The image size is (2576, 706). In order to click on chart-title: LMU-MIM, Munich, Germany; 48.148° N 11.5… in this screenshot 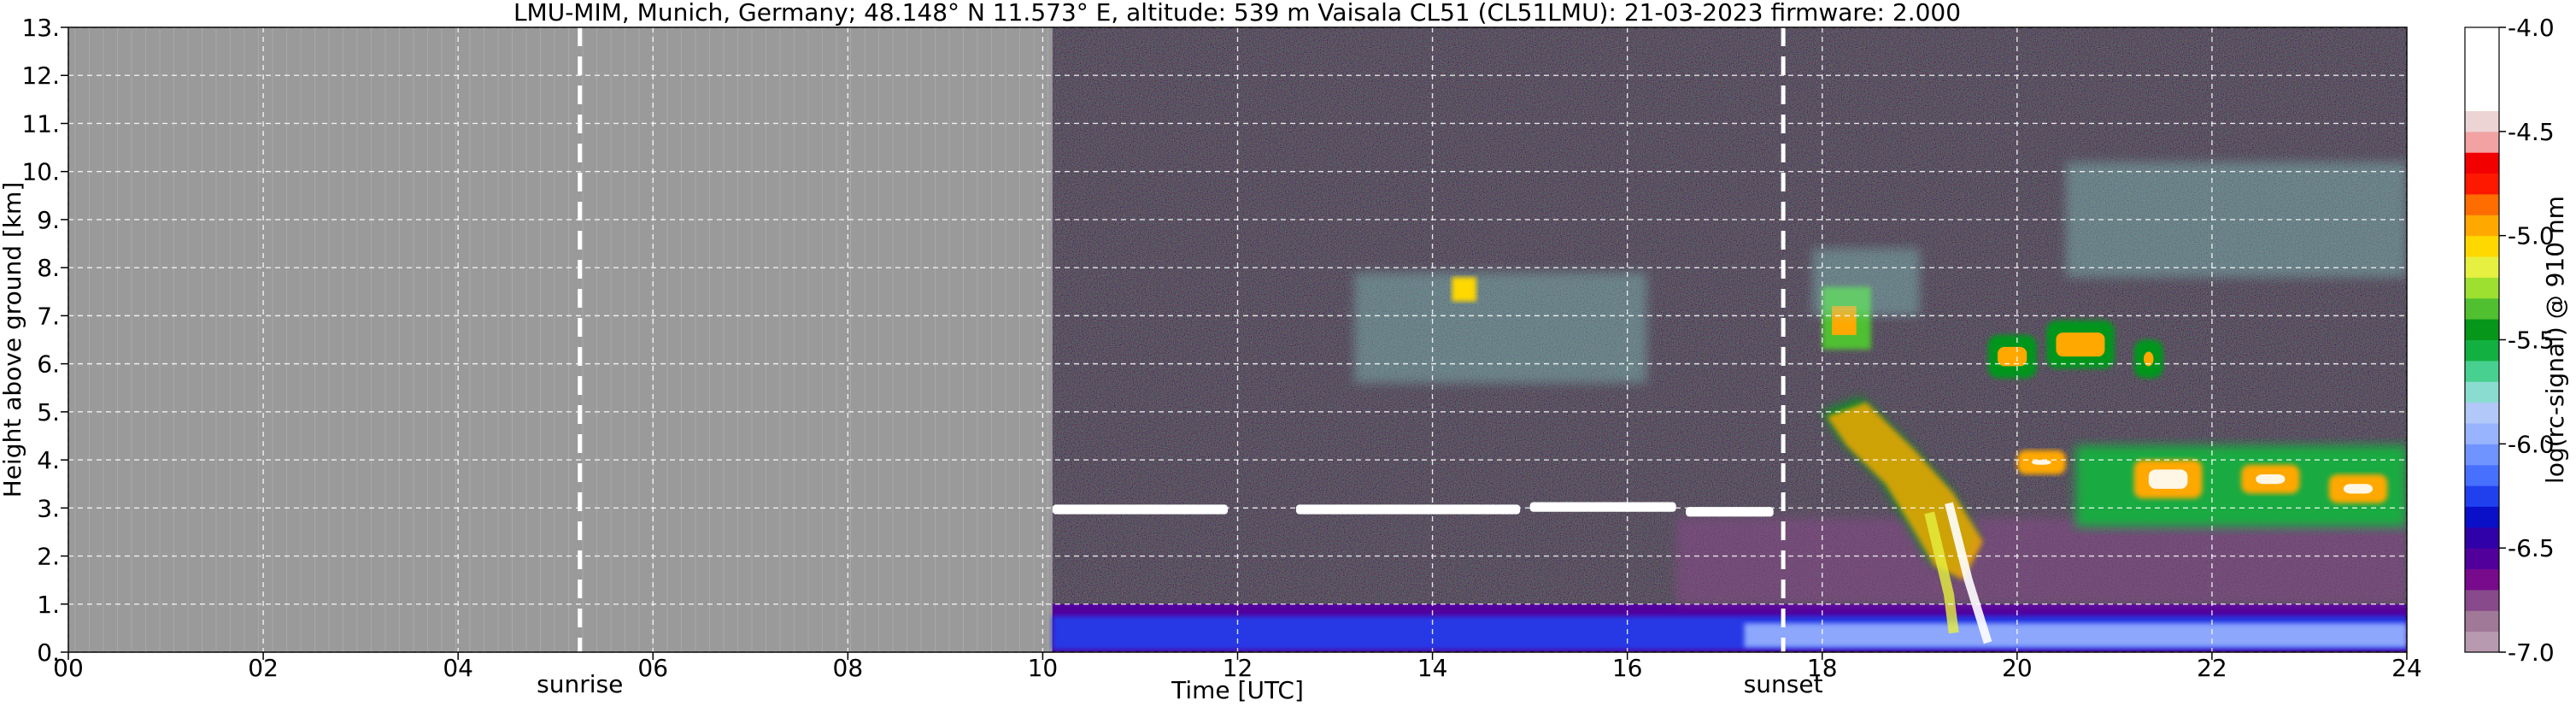, I will do `click(1237, 13)`.